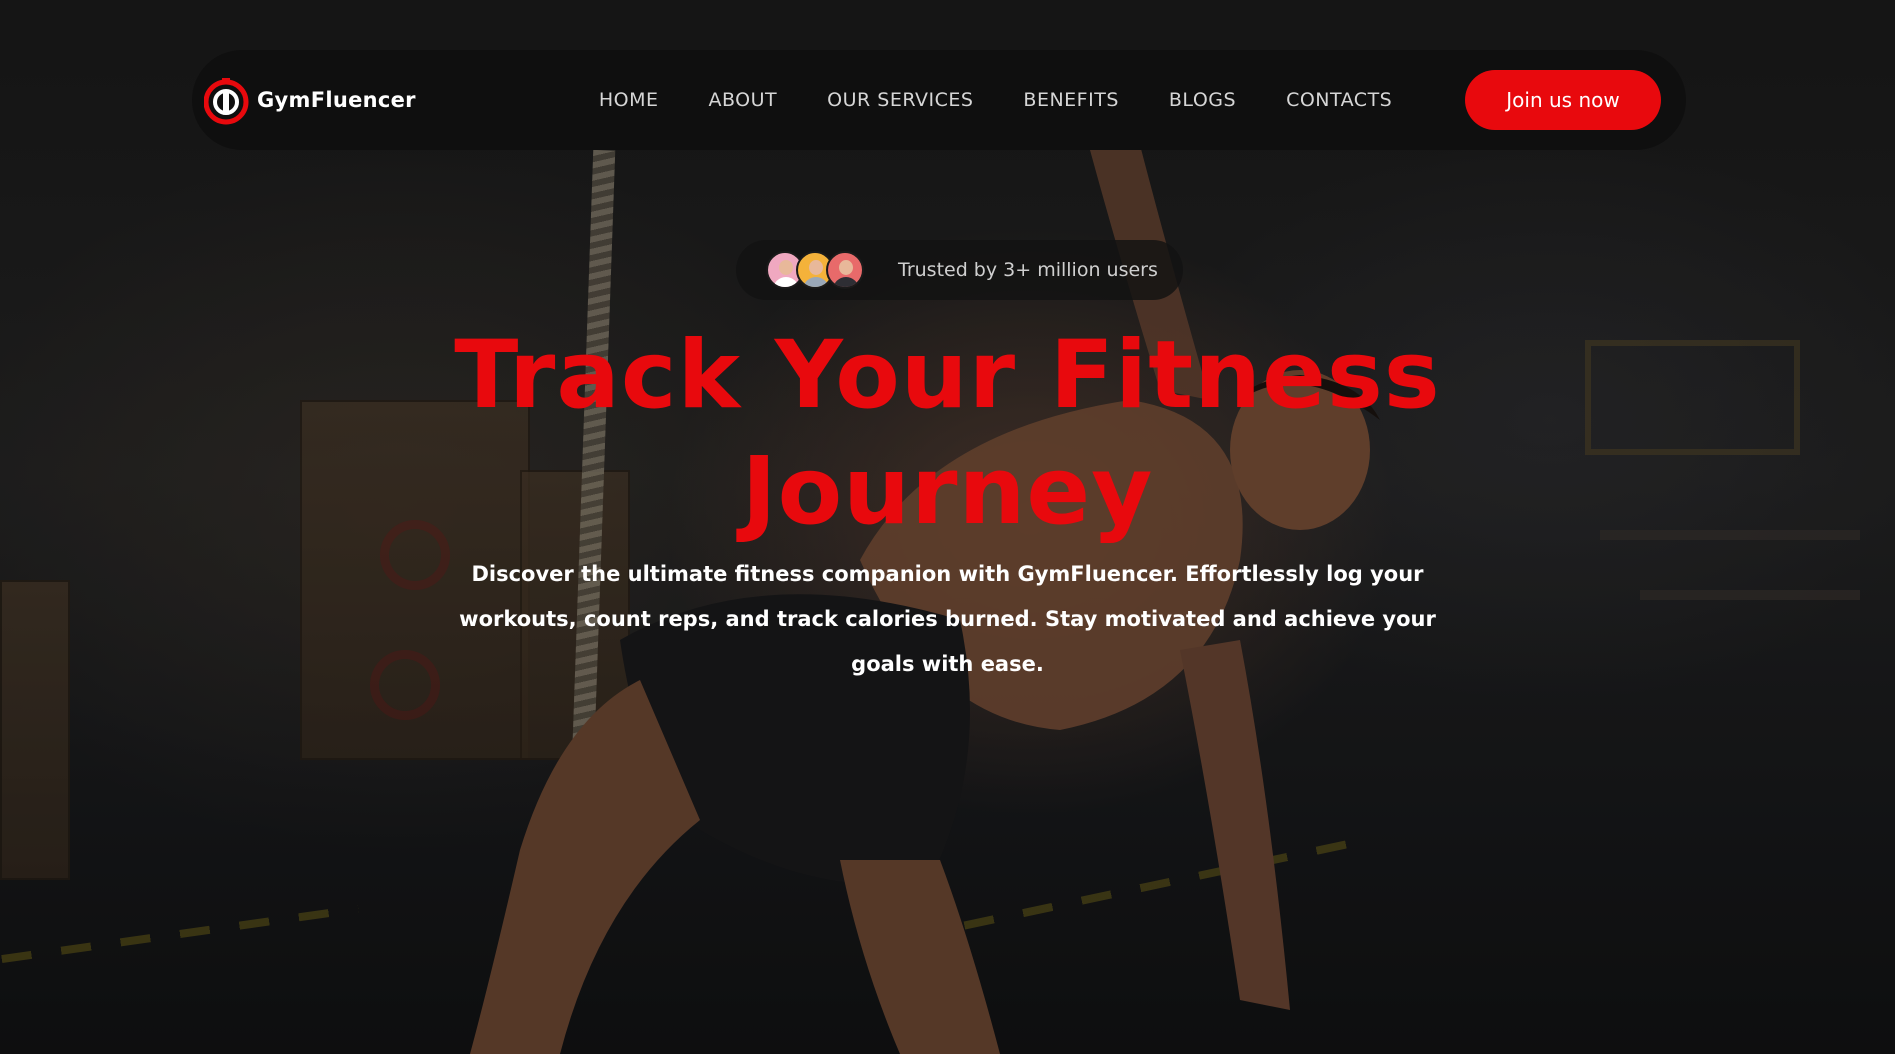 The image size is (1895, 1054). I want to click on trust-badge: Trusted by 3+ million users, so click(959, 270).